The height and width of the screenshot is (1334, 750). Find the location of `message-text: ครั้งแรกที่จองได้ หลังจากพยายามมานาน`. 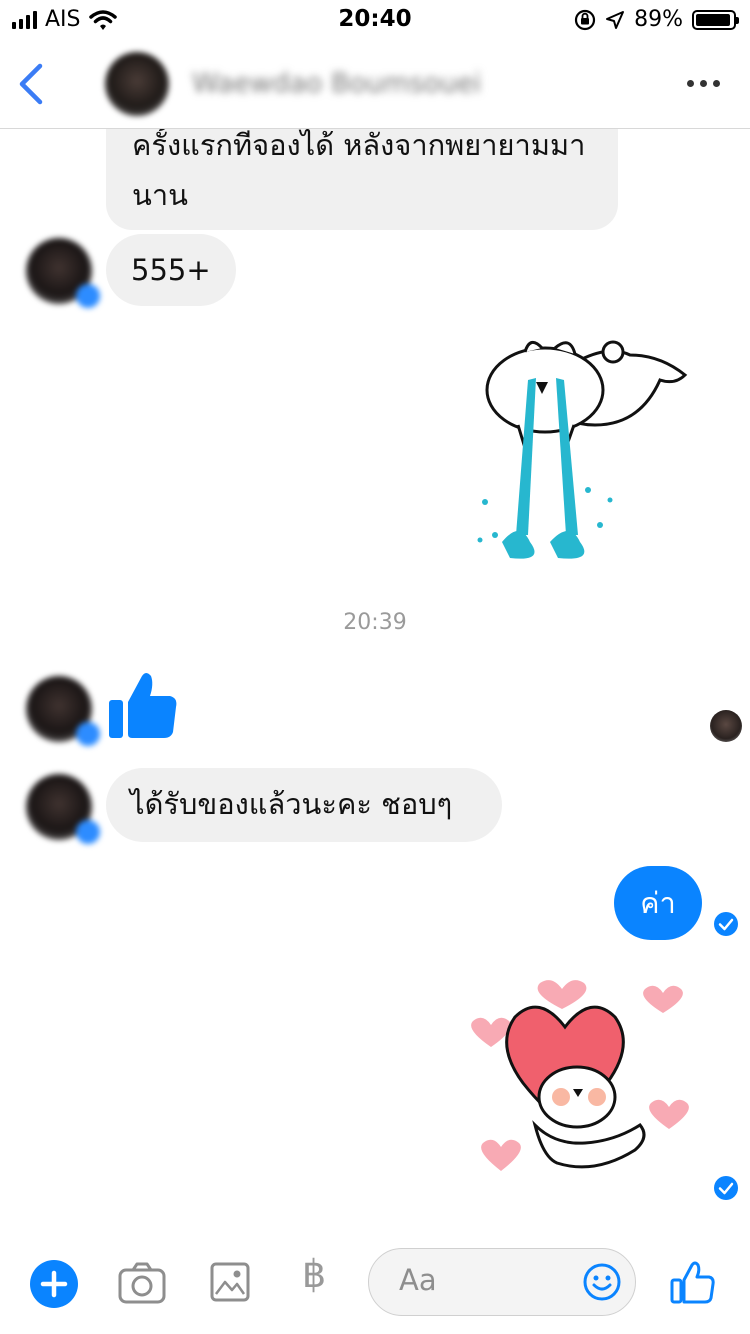

message-text: ครั้งแรกที่จองได้ หลังจากพยายามมานาน is located at coordinates (359, 170).